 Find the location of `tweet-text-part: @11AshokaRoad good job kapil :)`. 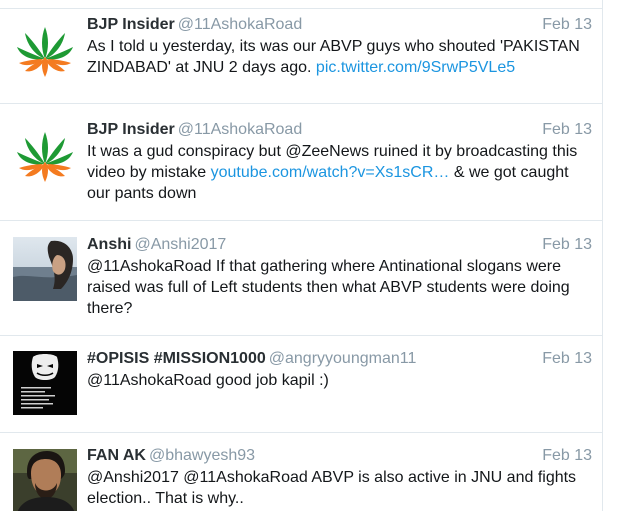

tweet-text-part: @11AshokaRoad good job kapil :) is located at coordinates (208, 380).